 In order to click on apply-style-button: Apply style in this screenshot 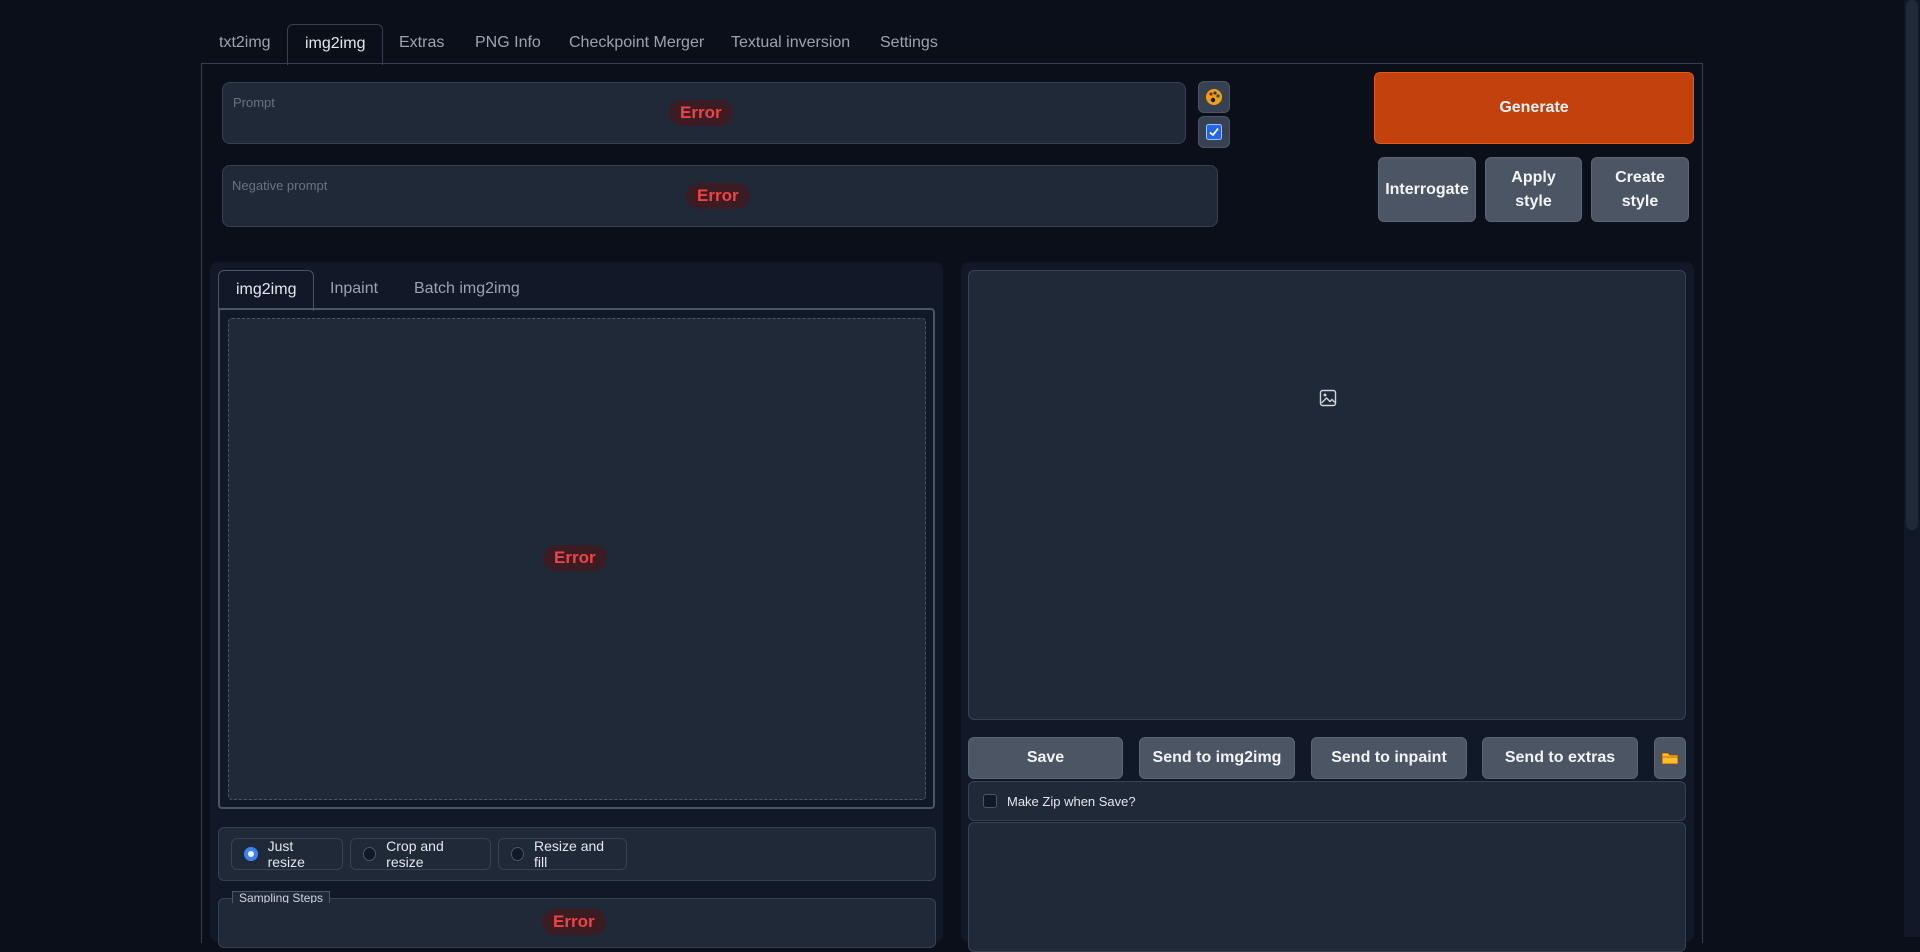, I will do `click(1533, 189)`.